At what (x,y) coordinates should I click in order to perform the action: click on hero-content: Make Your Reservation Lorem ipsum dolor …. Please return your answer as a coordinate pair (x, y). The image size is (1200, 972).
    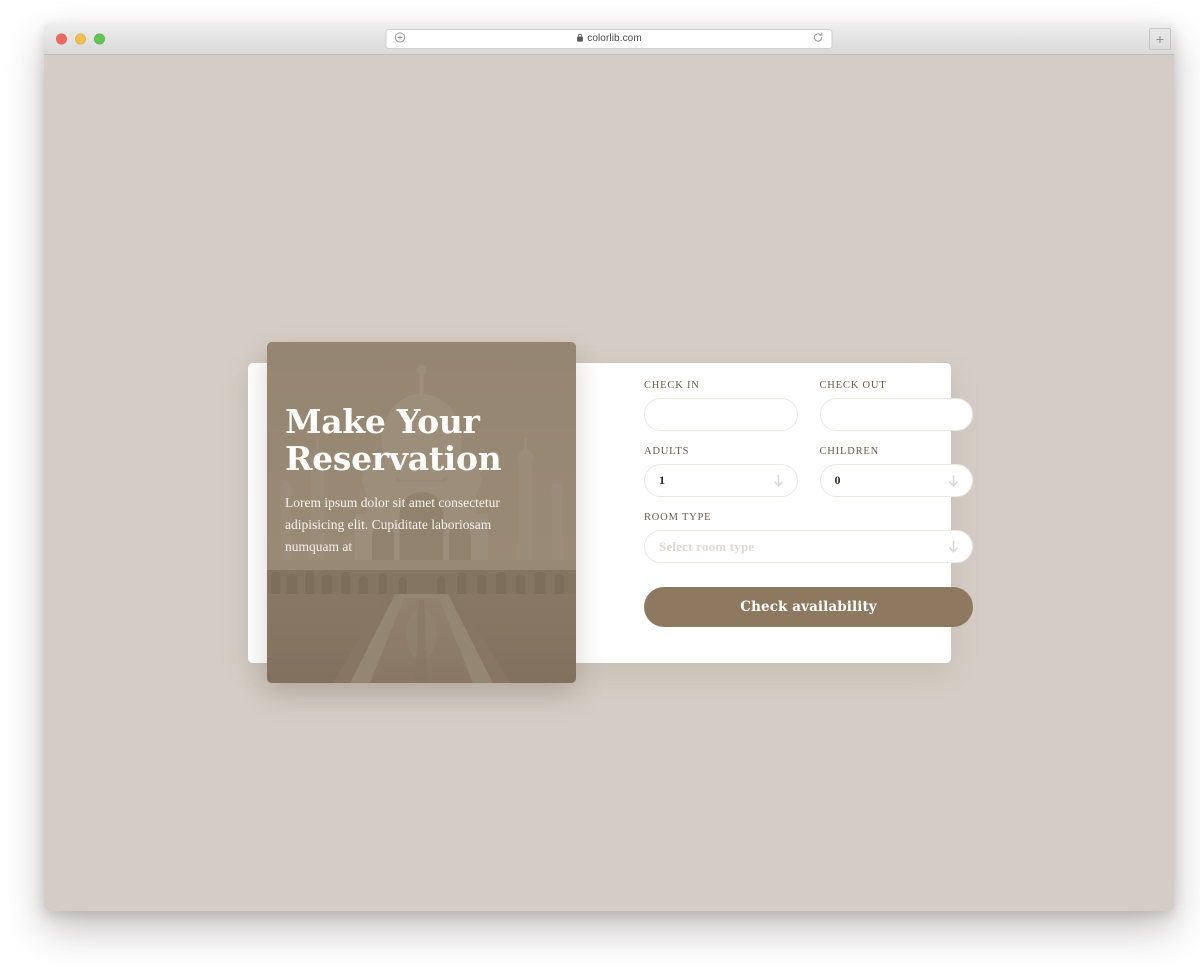
    Looking at the image, I should click on (422, 479).